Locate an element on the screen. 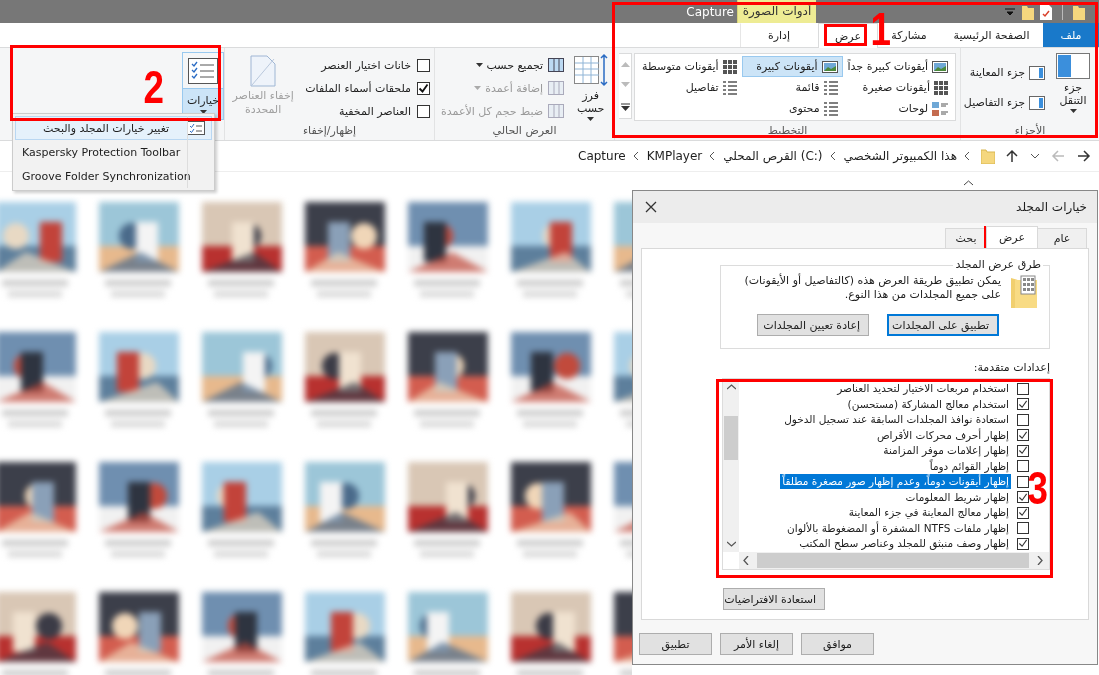  view-command: تجميع حسب is located at coordinates (503, 65).